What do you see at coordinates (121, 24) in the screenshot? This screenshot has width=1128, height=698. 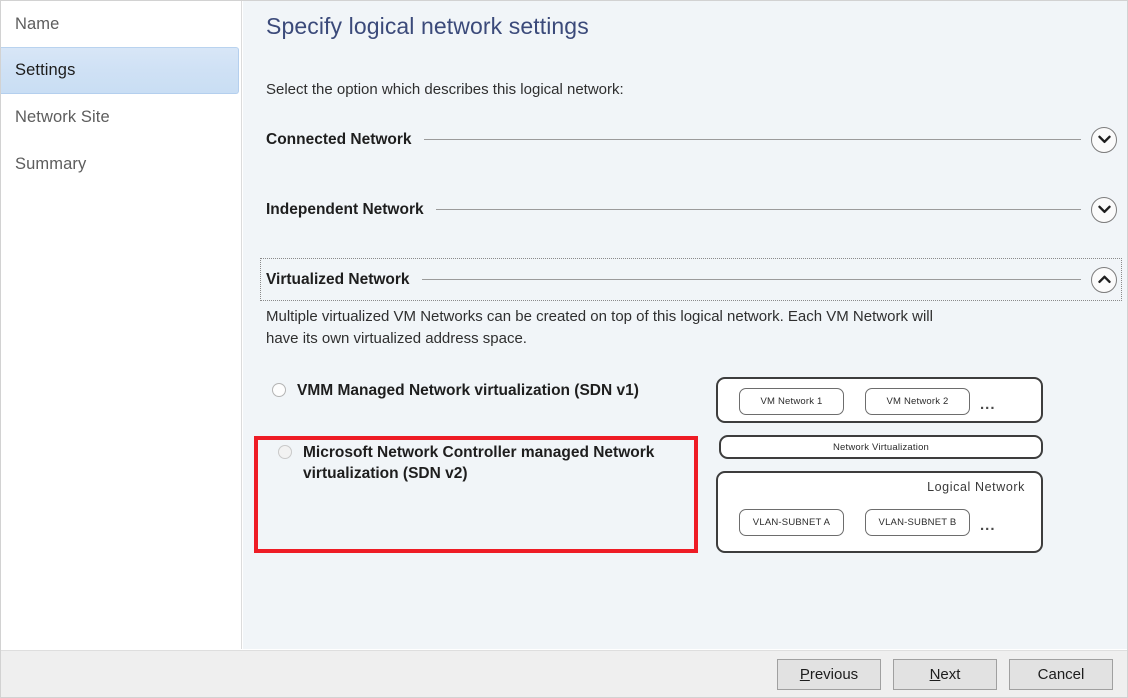 I see `sidebar-item-name: Name` at bounding box center [121, 24].